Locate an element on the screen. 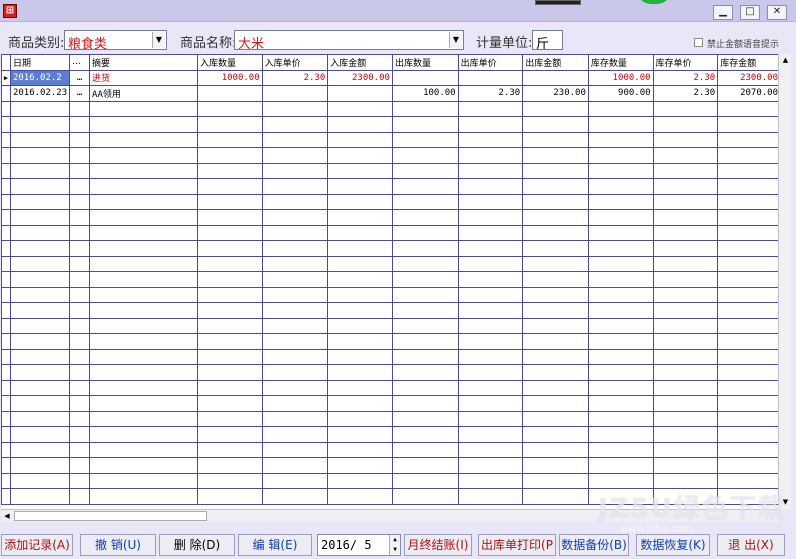 Image resolution: width=796 pixels, height=559 pixels. backup-button: 数据备份(B) is located at coordinates (594, 545).